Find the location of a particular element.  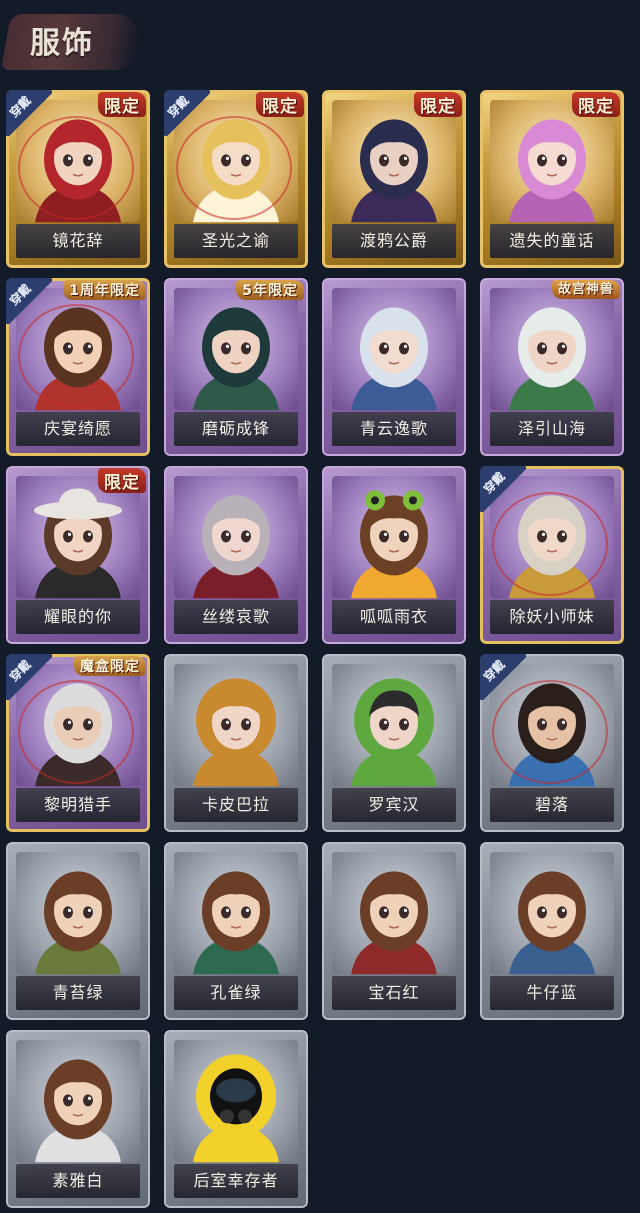

costume-name: 丝缕哀歌 is located at coordinates (236, 617).